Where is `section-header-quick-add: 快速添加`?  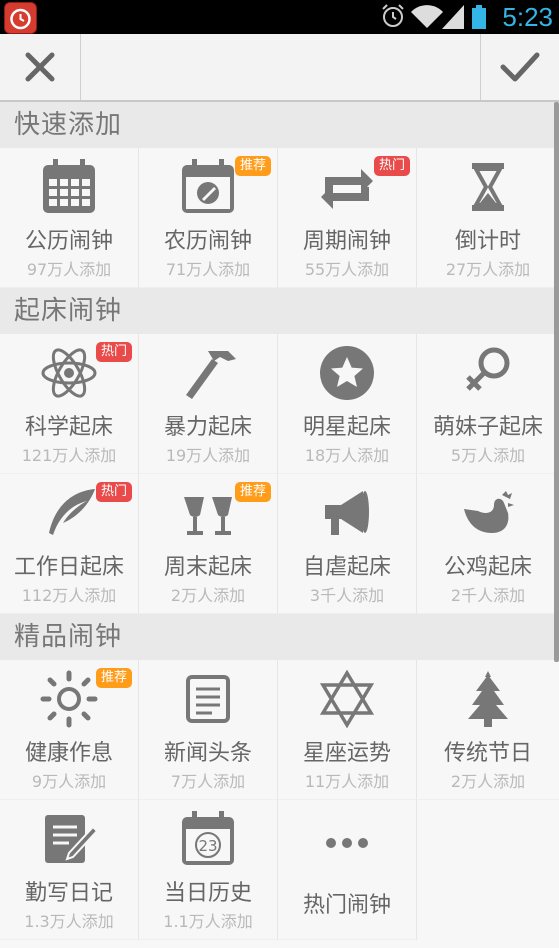
section-header-quick-add: 快速添加 is located at coordinates (279, 125).